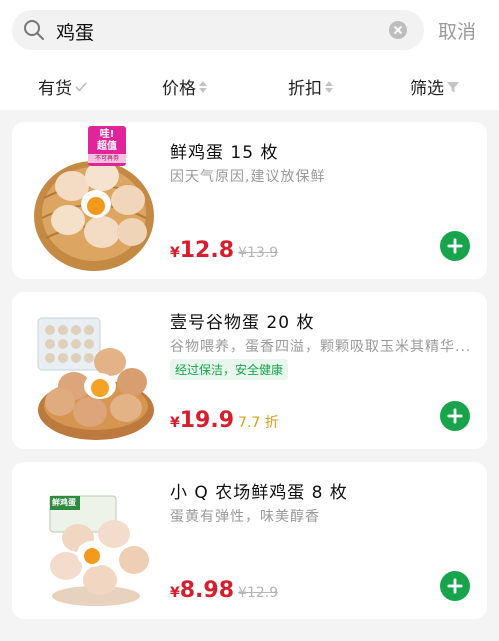 The width and height of the screenshot is (499, 641). Describe the element at coordinates (207, 590) in the screenshot. I see `product-price: 8.98` at that location.